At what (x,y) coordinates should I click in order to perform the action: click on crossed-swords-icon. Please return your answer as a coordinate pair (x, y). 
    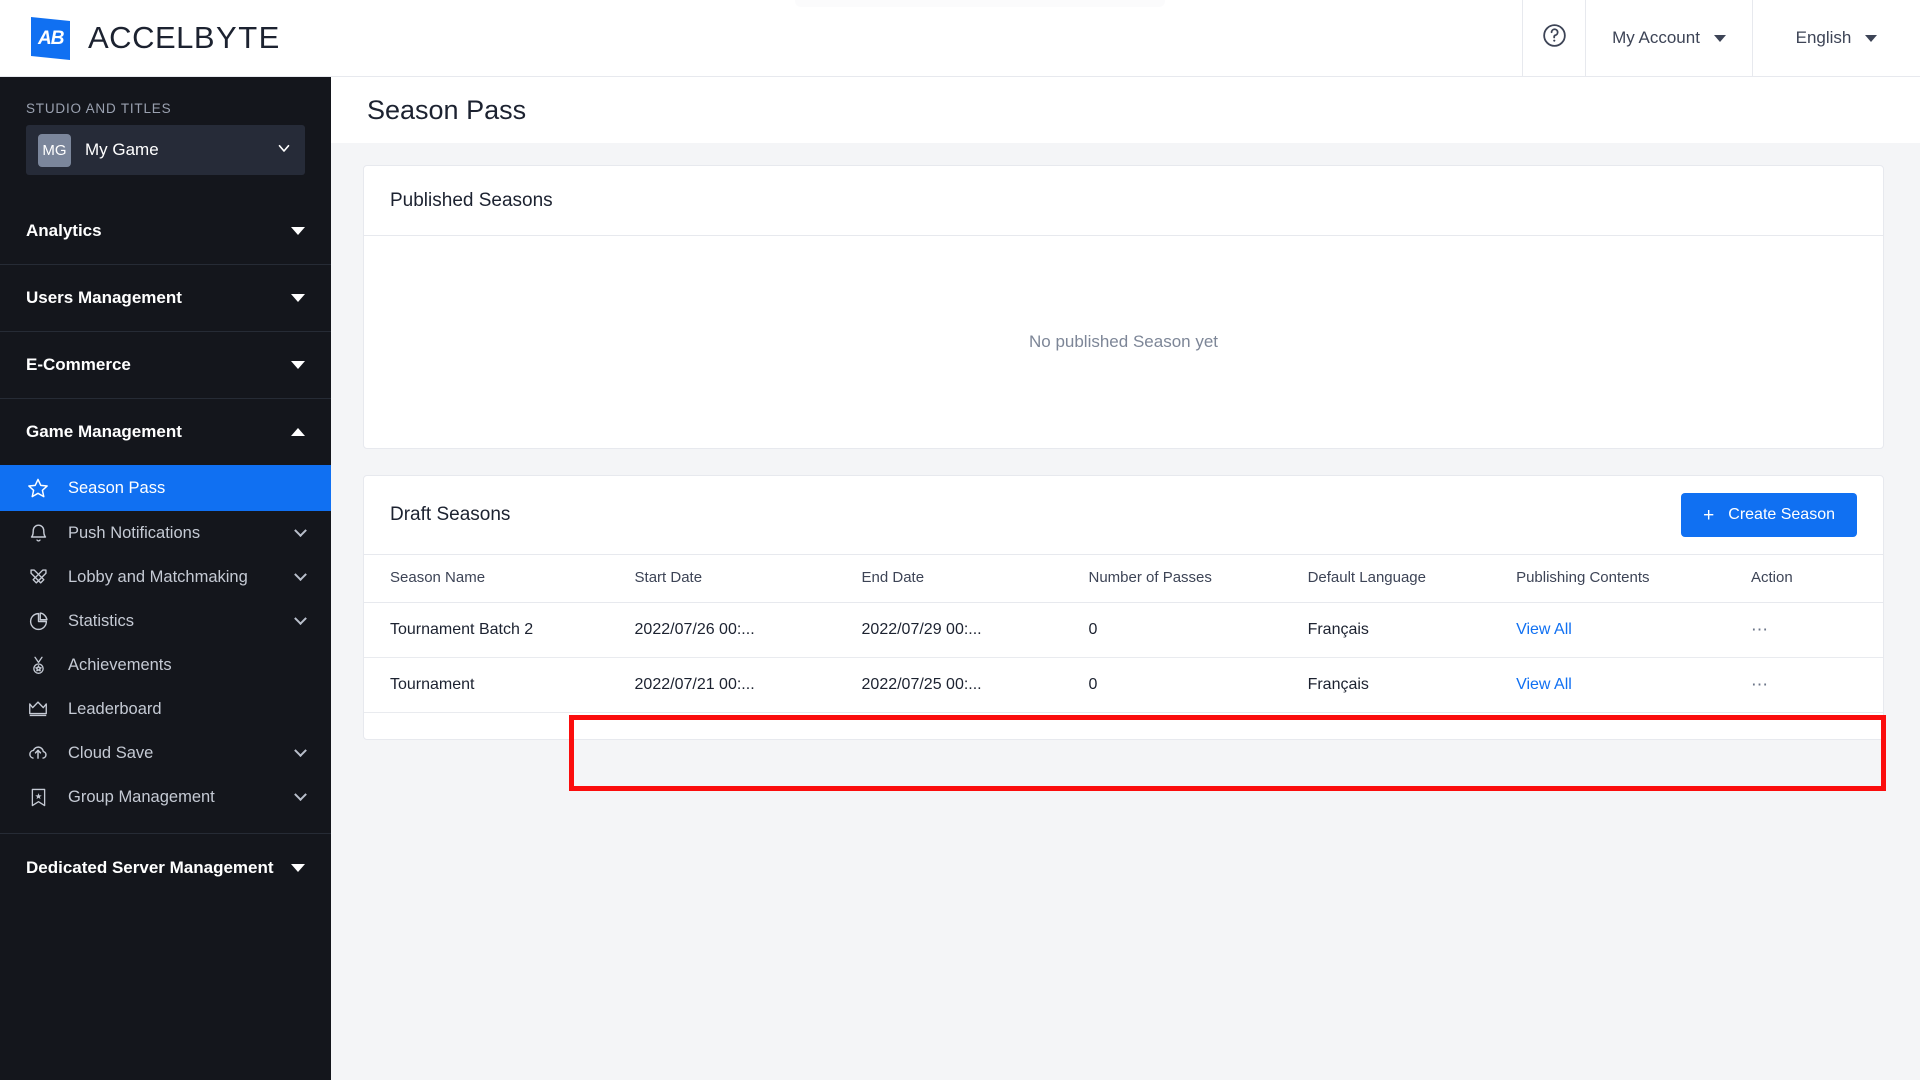
    Looking at the image, I should click on (38, 577).